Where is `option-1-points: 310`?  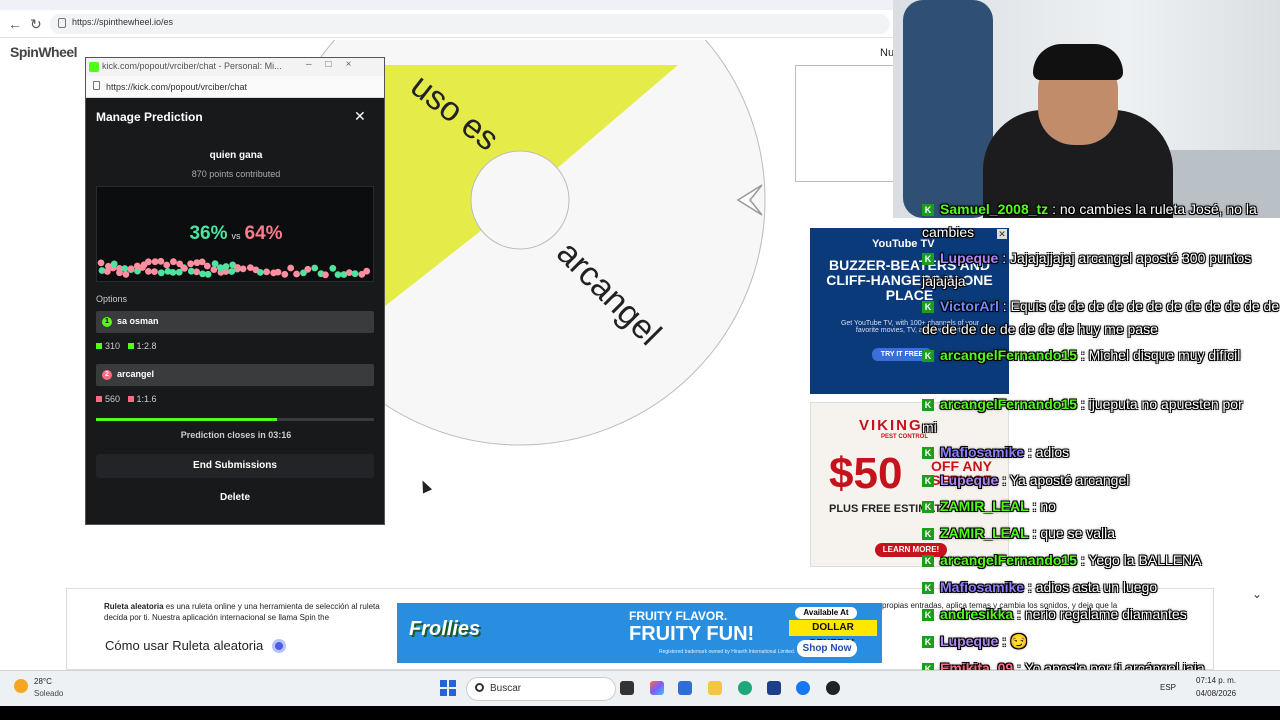 option-1-points: 310 is located at coordinates (113, 346).